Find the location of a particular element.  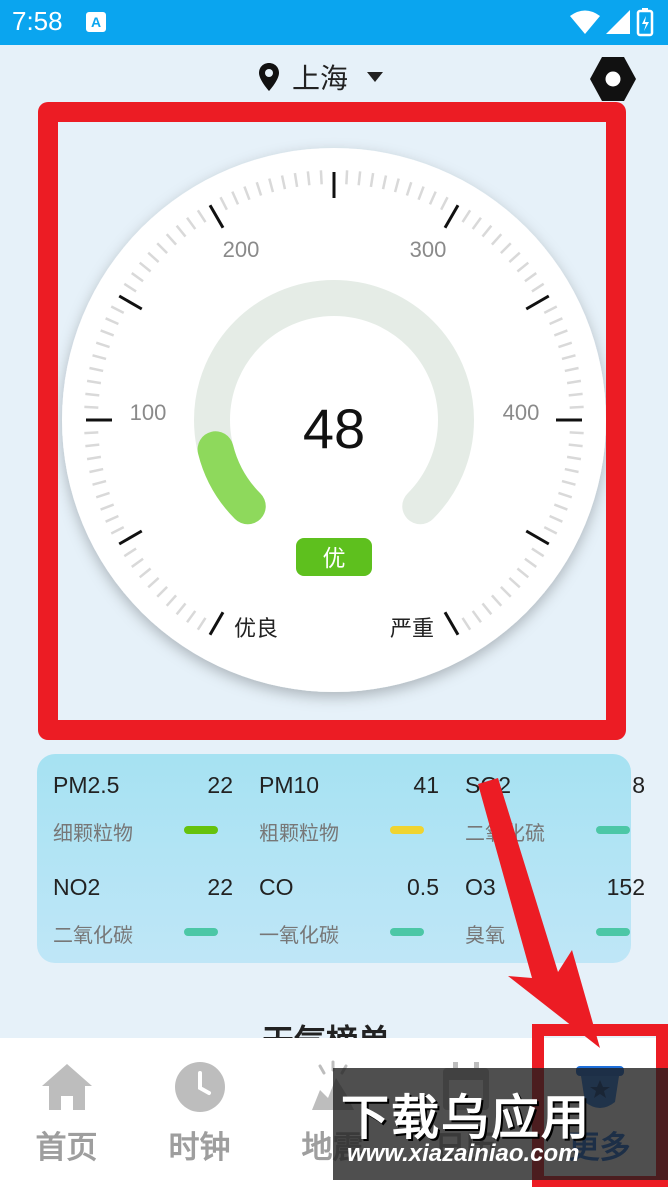

nav-label: 首页 is located at coordinates (66, 1148).